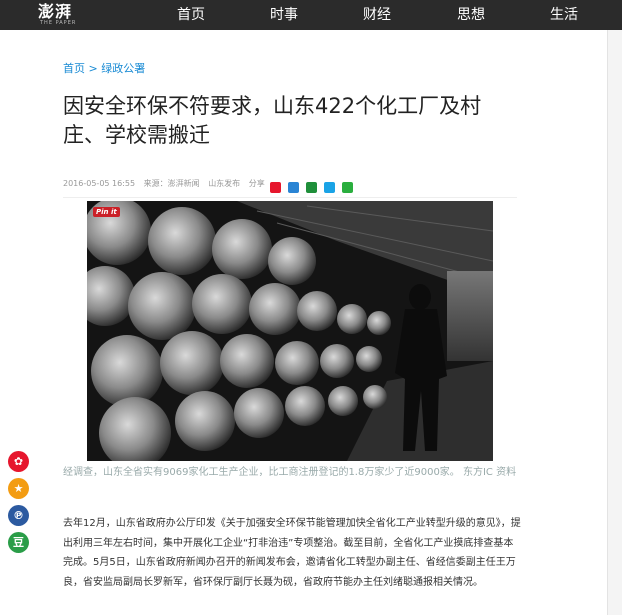 This screenshot has width=622, height=615. Describe the element at coordinates (377, 15) in the screenshot. I see `nav-finance: 财经` at that location.